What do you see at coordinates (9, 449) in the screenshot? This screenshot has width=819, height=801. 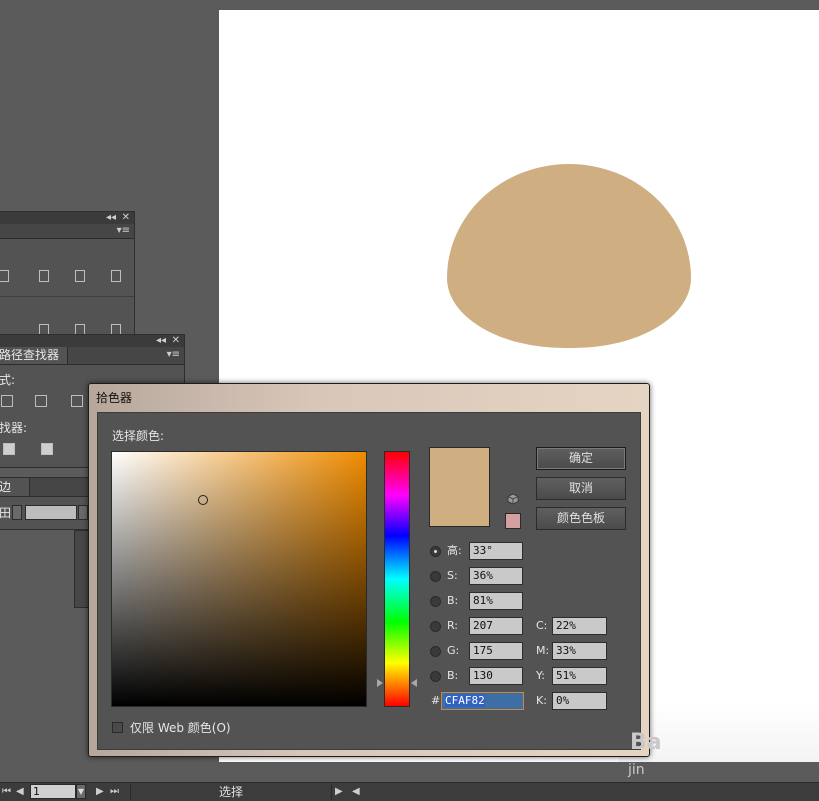 I see `divide-icon` at bounding box center [9, 449].